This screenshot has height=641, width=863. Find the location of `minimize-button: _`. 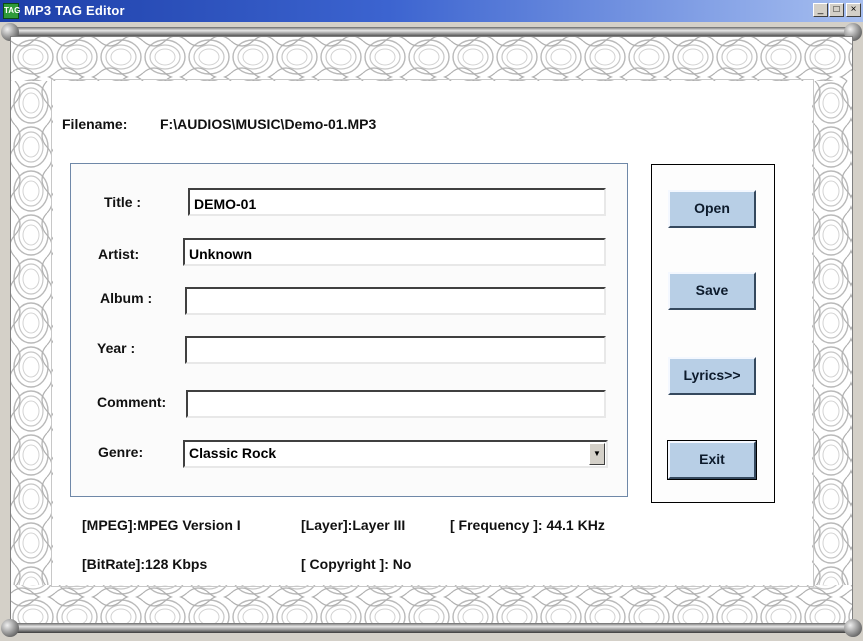

minimize-button: _ is located at coordinates (820, 10).